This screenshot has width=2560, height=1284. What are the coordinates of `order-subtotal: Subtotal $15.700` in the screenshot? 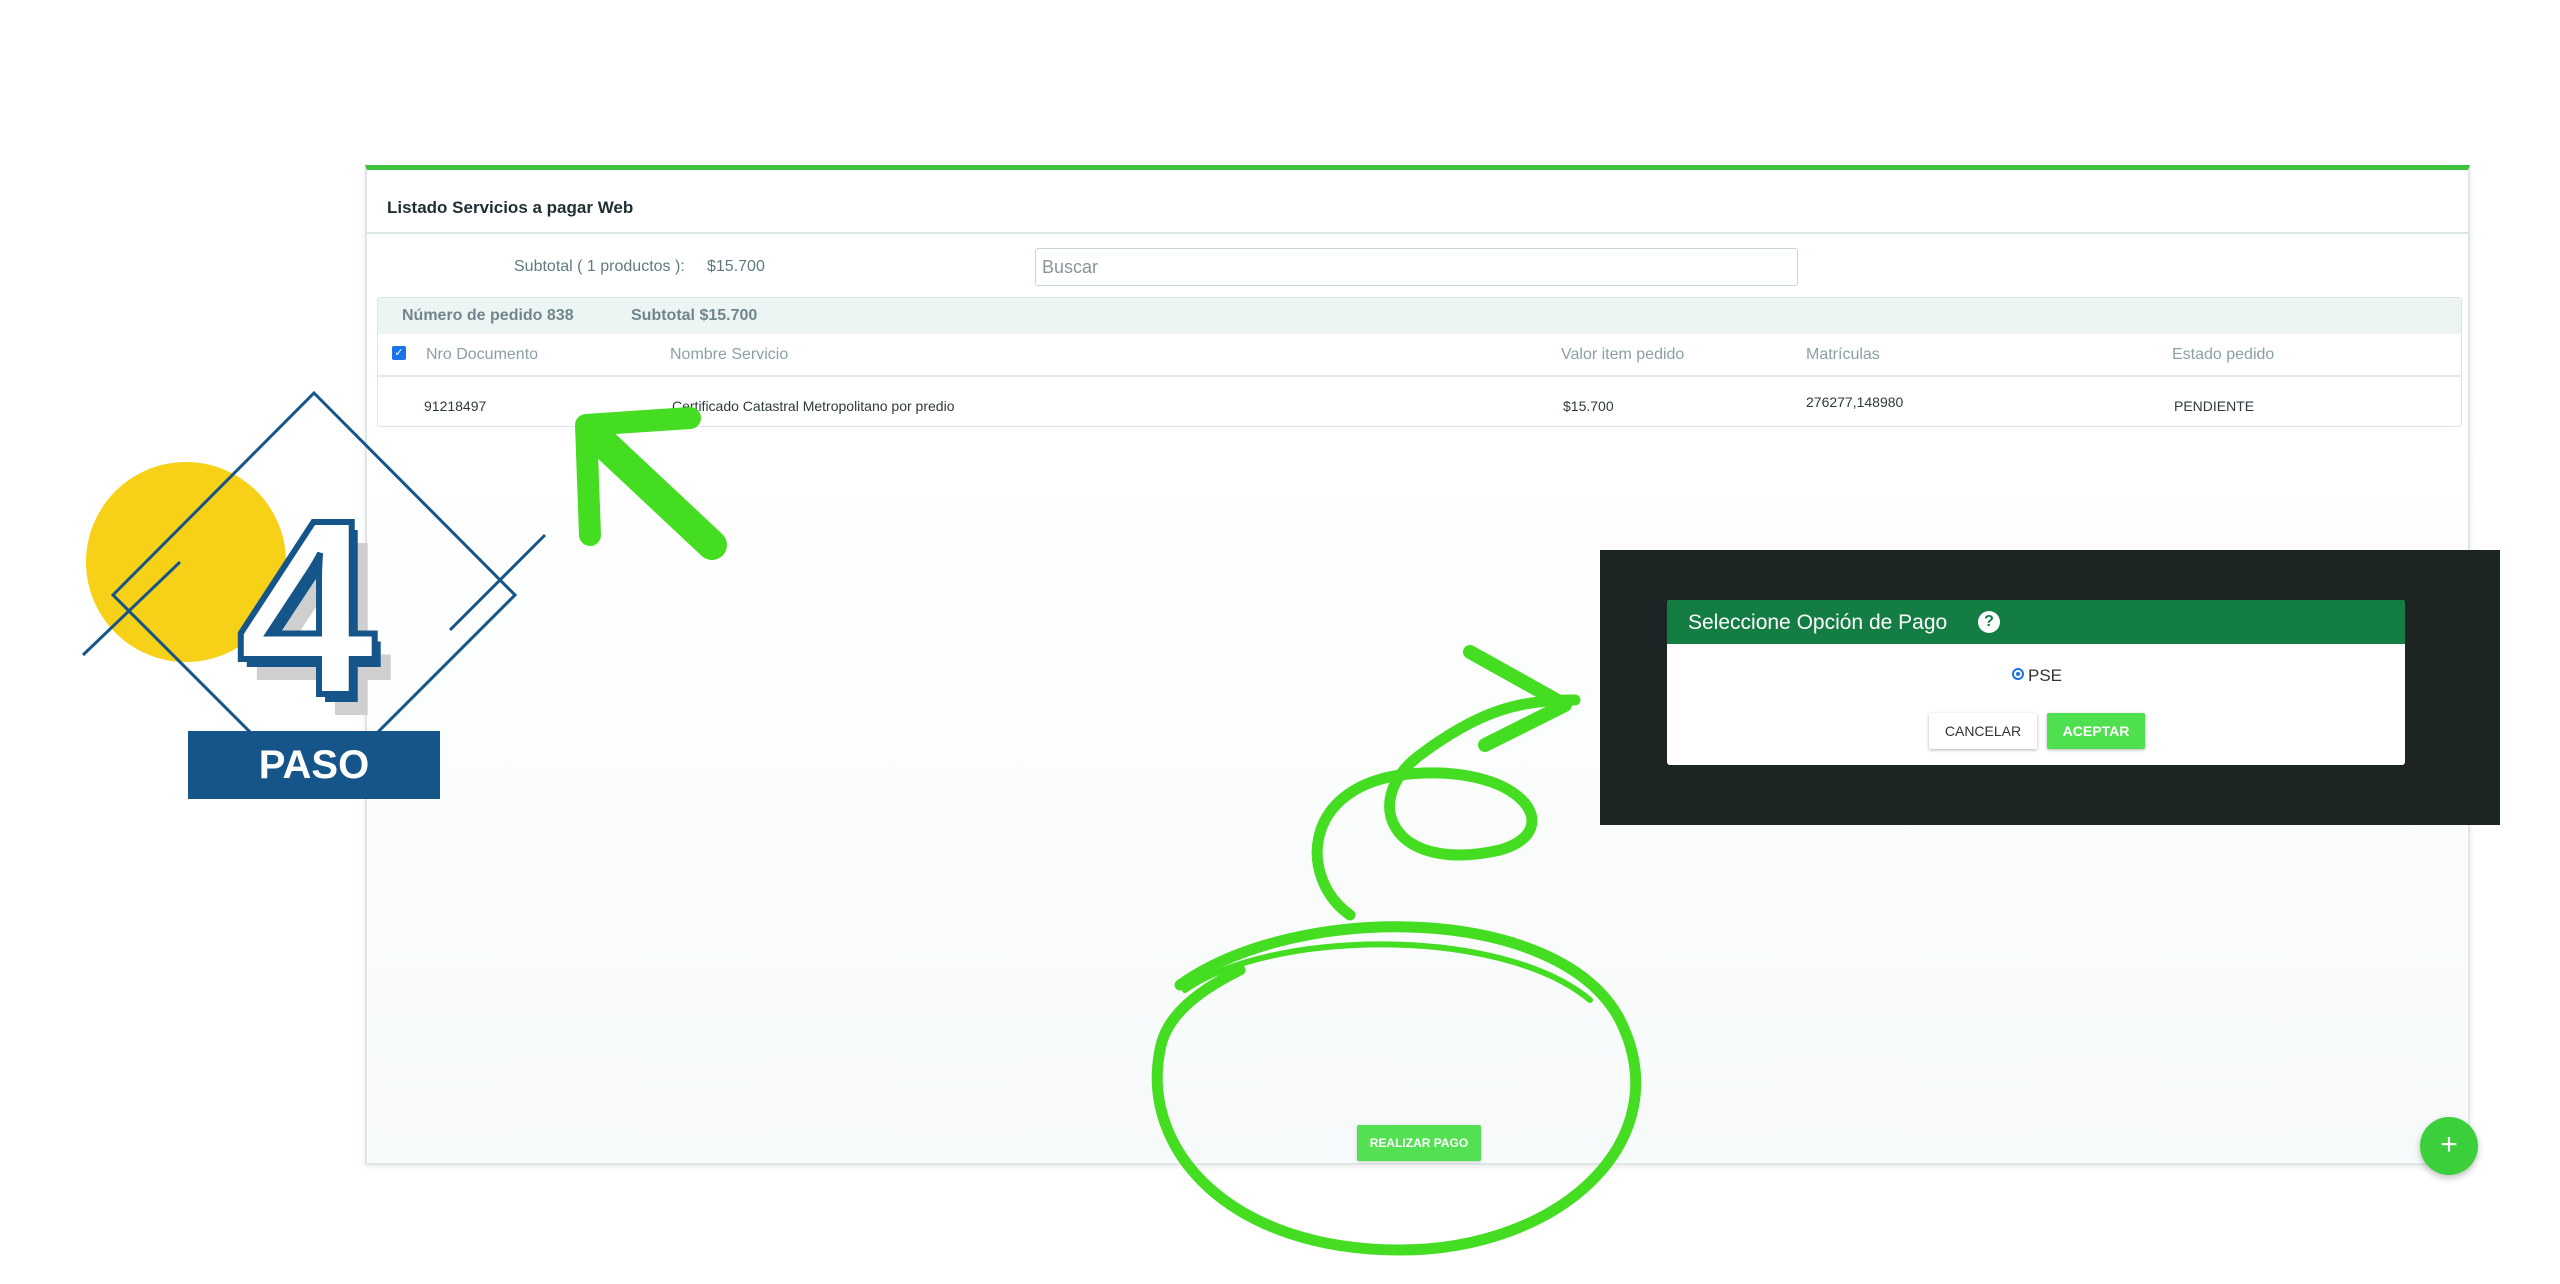 It's located at (694, 315).